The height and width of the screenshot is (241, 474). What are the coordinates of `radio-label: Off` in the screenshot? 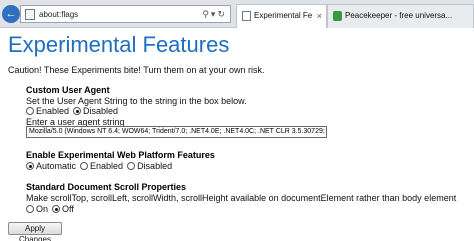 It's located at (68, 209).